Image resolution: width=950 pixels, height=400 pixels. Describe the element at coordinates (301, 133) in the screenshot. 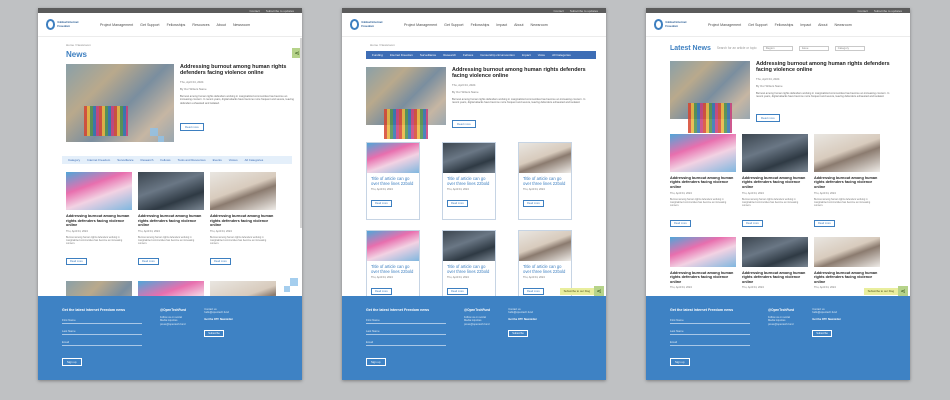

I see `scrollbar` at that location.